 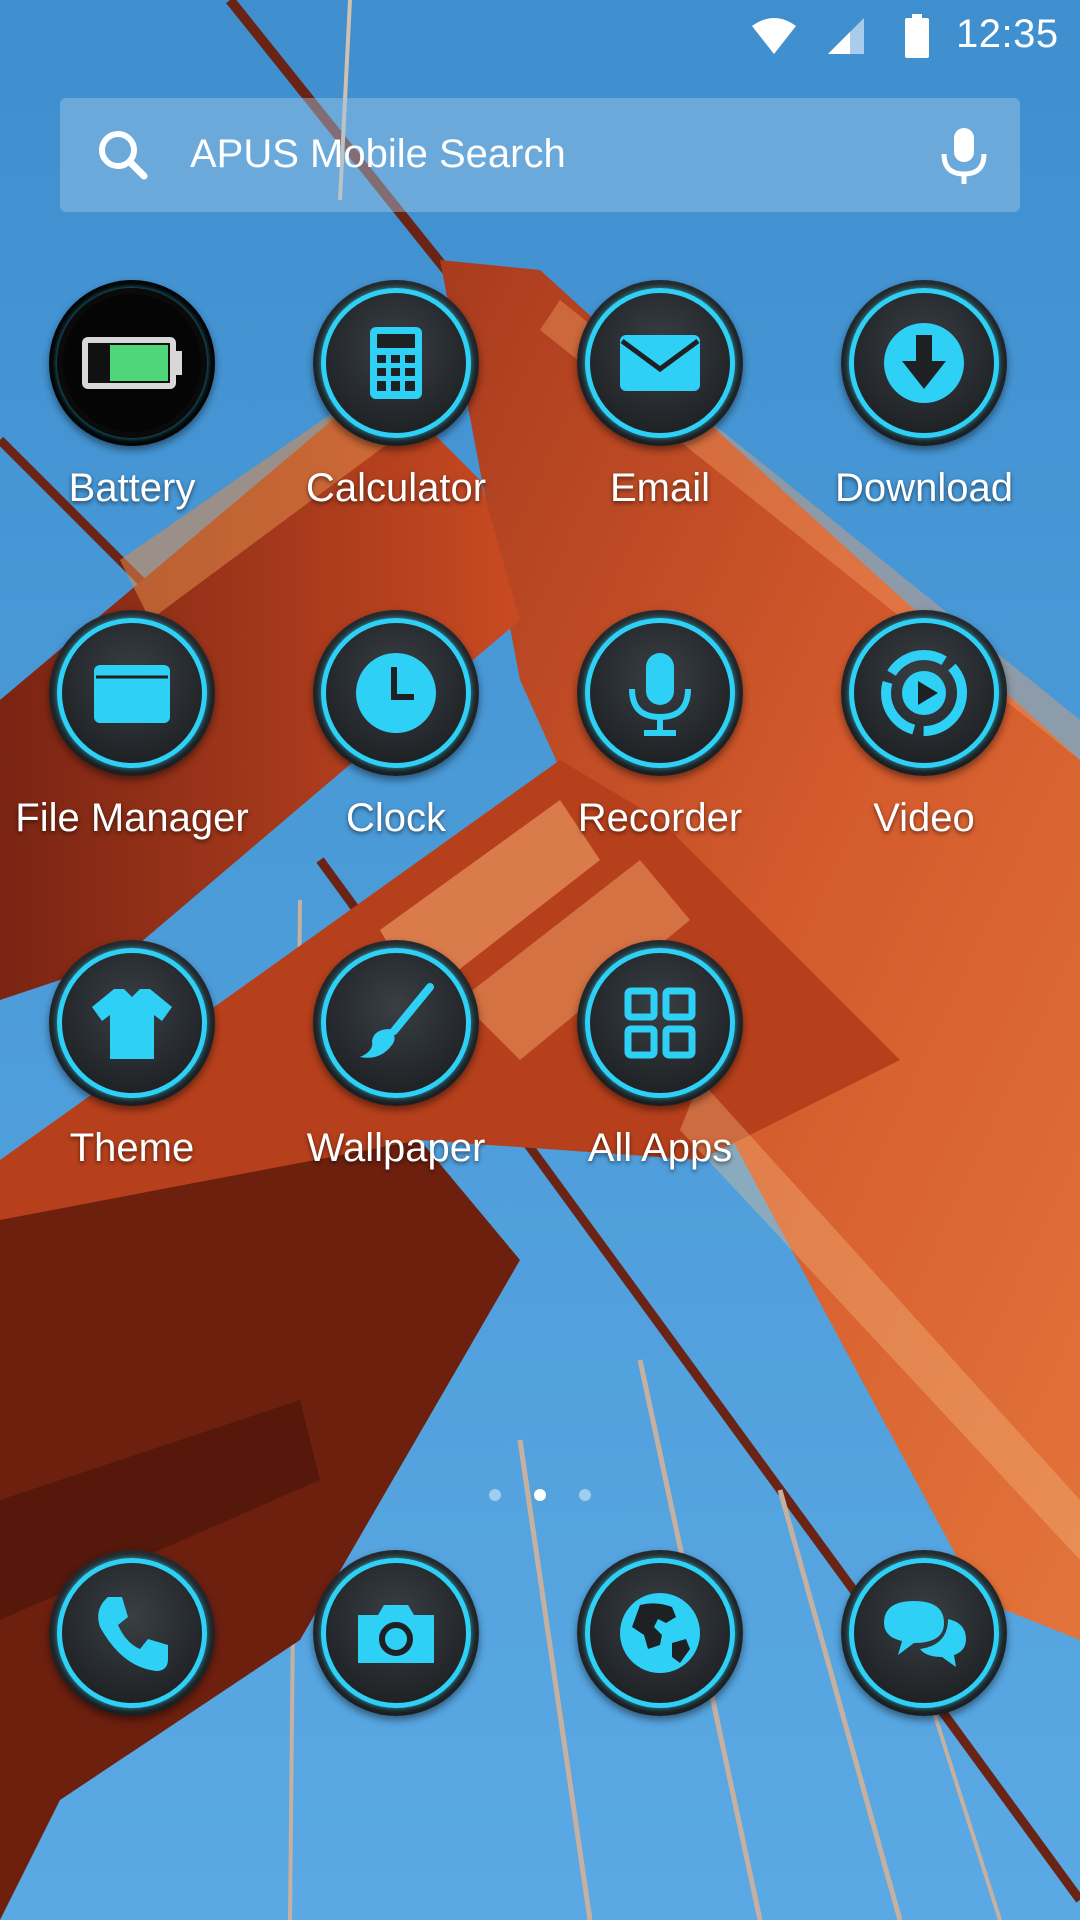 I want to click on page-dot-active, so click(x=540, y=1495).